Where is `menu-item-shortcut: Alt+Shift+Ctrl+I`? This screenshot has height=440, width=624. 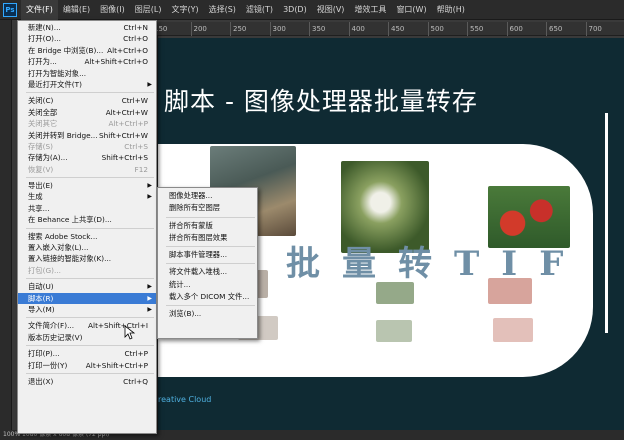
menu-item-shortcut: Alt+Shift+Ctrl+I is located at coordinates (118, 326).